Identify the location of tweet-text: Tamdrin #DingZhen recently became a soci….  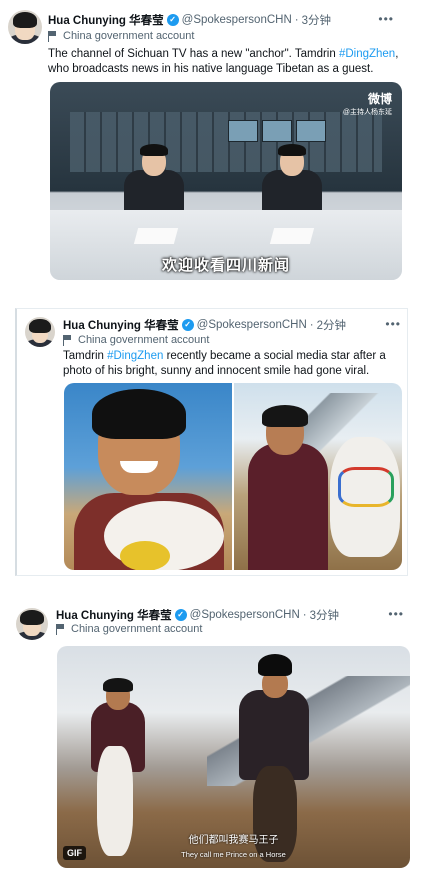
(224, 363).